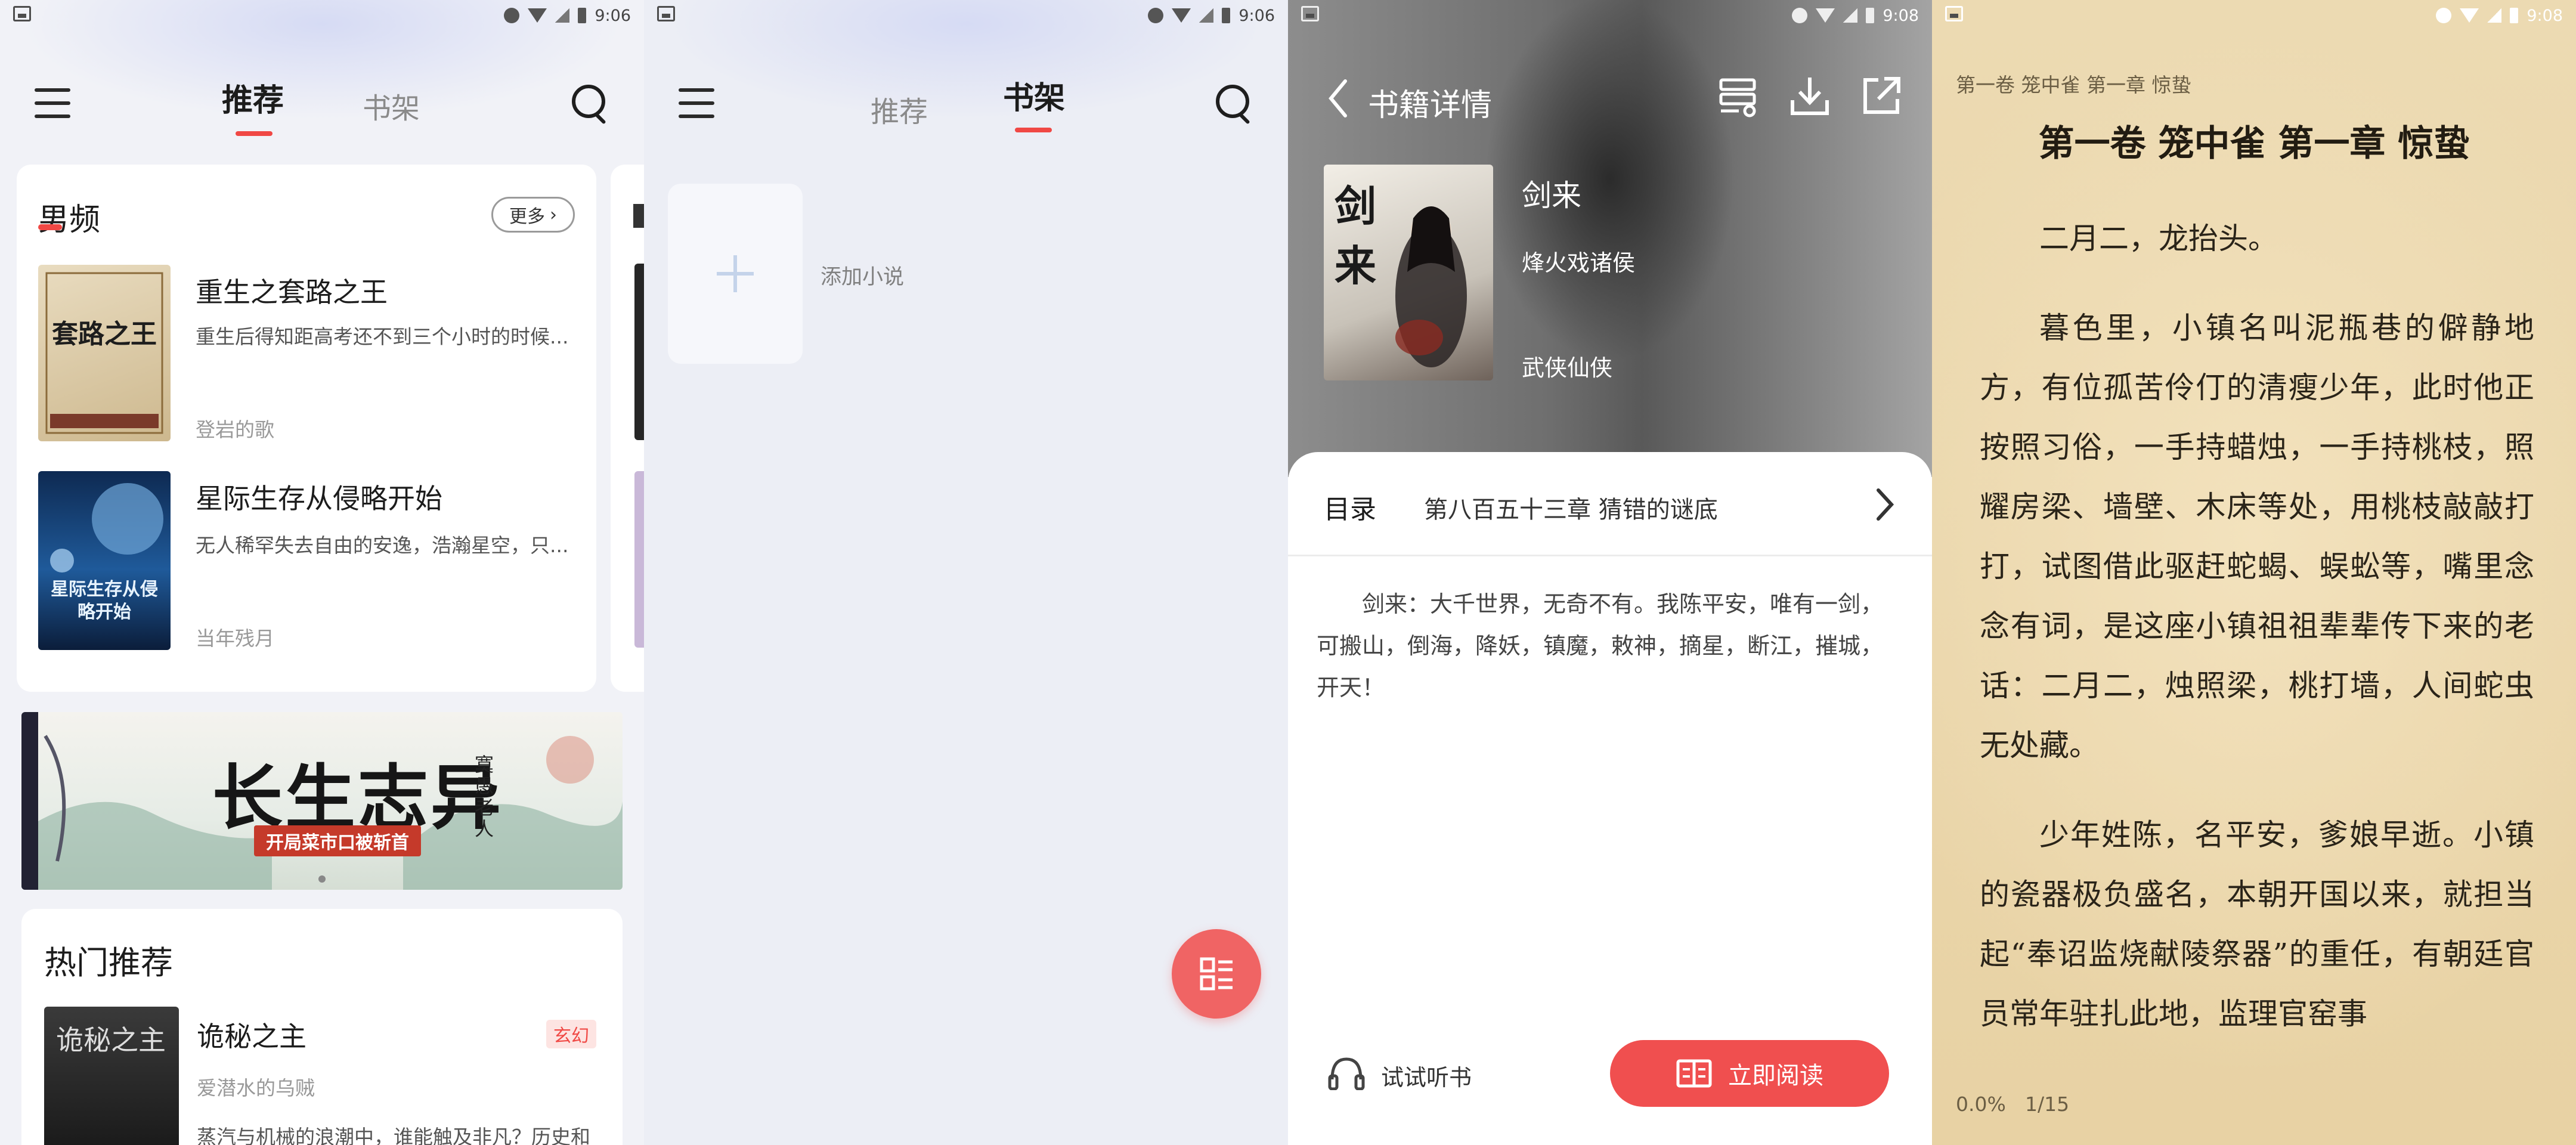 This screenshot has width=2576, height=1145. I want to click on plus-icon, so click(735, 274).